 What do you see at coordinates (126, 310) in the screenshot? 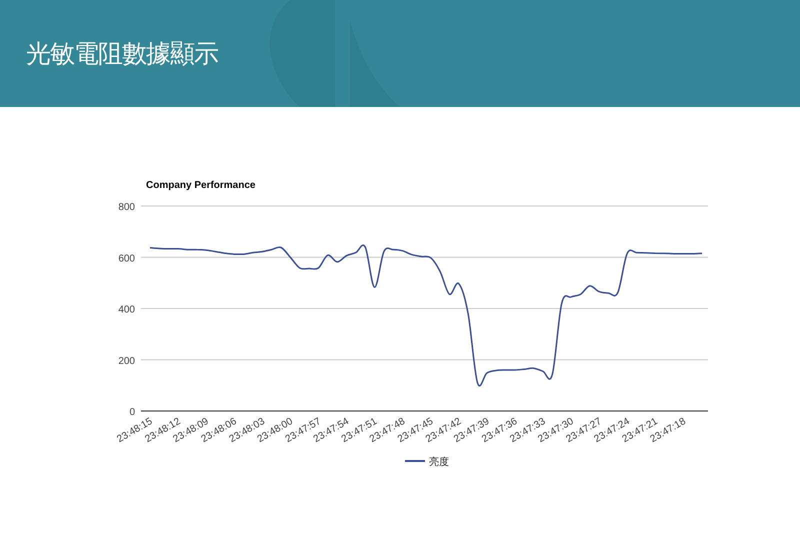
I see `y-axis-label: 400` at bounding box center [126, 310].